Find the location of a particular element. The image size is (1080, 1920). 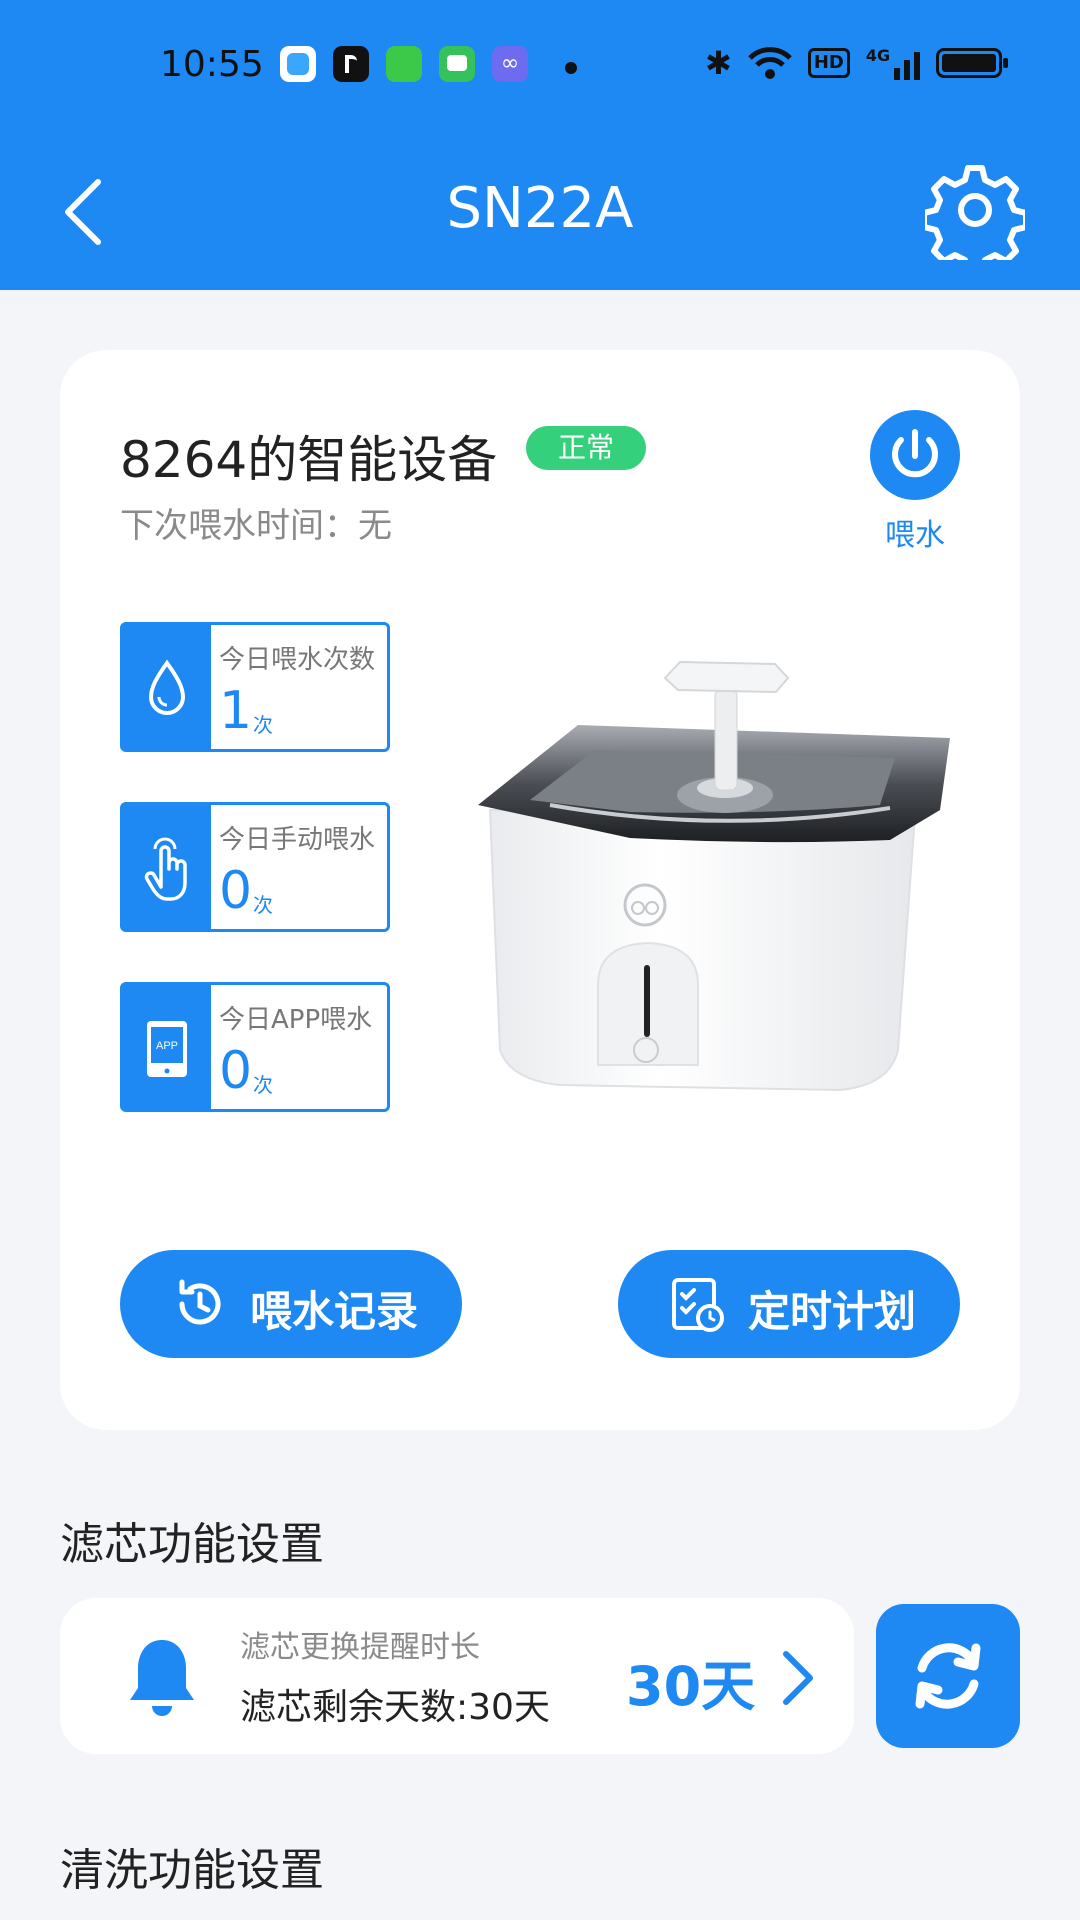

svg-text: APP is located at coordinates (167, 1046).